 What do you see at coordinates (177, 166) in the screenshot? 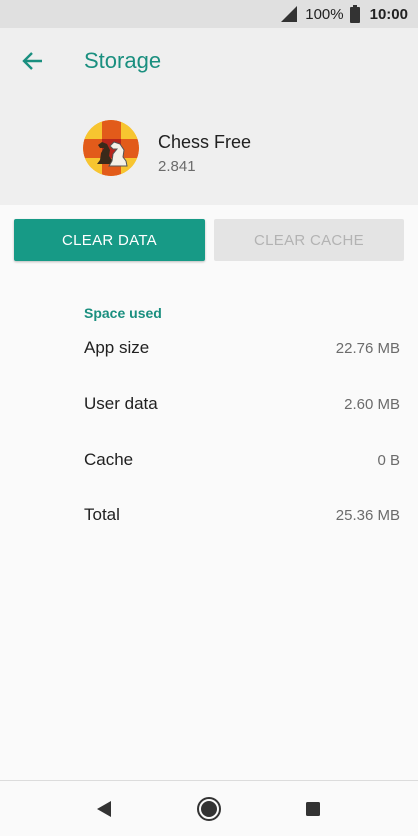
I see `app-version: 2.841` at bounding box center [177, 166].